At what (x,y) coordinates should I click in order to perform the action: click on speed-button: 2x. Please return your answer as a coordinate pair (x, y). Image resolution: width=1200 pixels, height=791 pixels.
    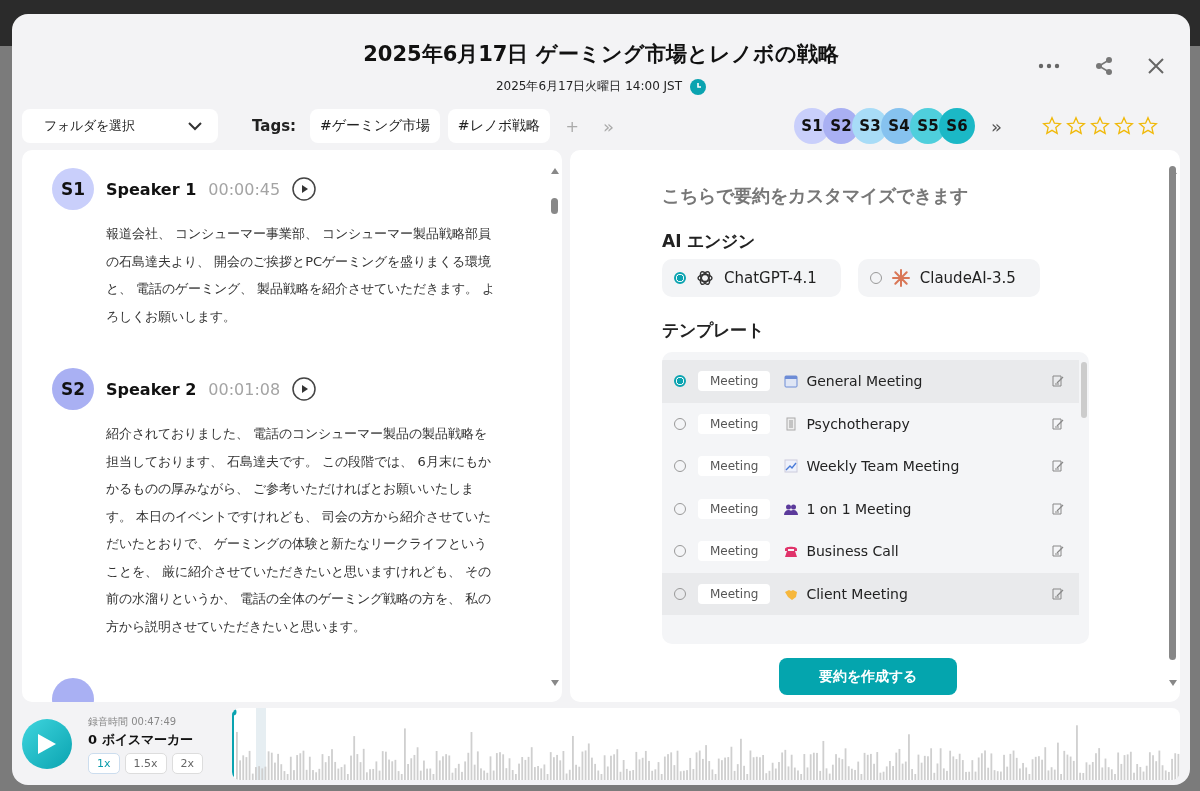
    Looking at the image, I should click on (187, 763).